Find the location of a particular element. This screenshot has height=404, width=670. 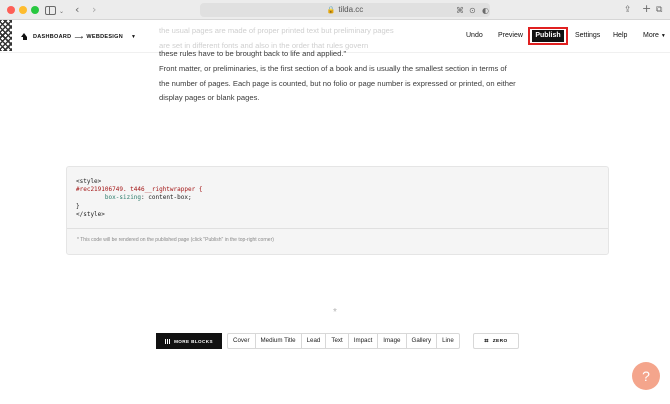

category-text: Text is located at coordinates (337, 341).